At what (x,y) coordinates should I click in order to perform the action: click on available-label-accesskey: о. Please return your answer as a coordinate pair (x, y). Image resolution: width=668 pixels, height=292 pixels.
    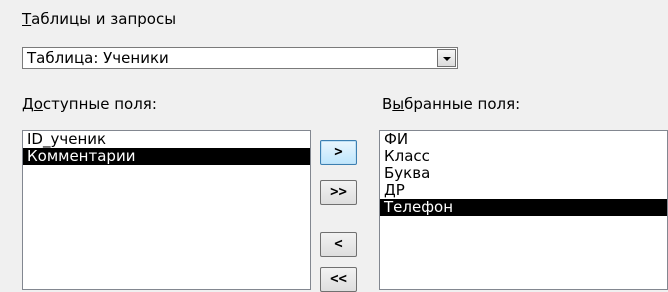
    Looking at the image, I should click on (38, 104).